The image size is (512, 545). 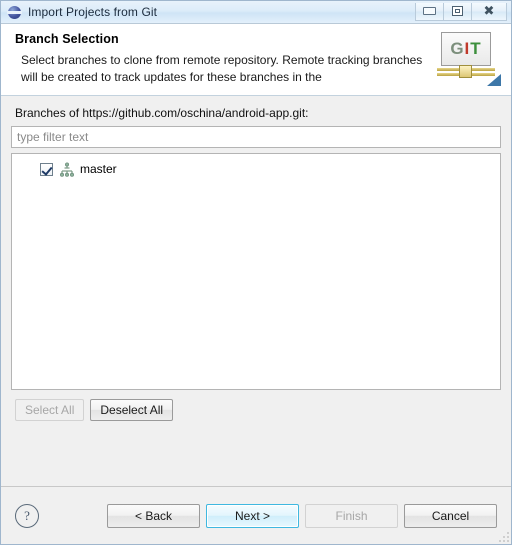 I want to click on close-icon: ✖, so click(x=489, y=11).